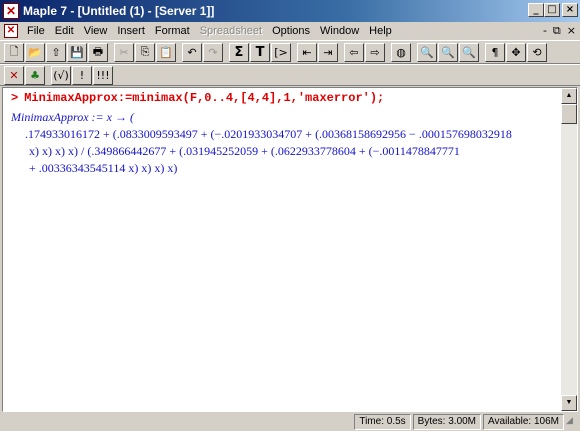 The image size is (580, 431). I want to click on insert-prompt-icon: [>, so click(281, 52).